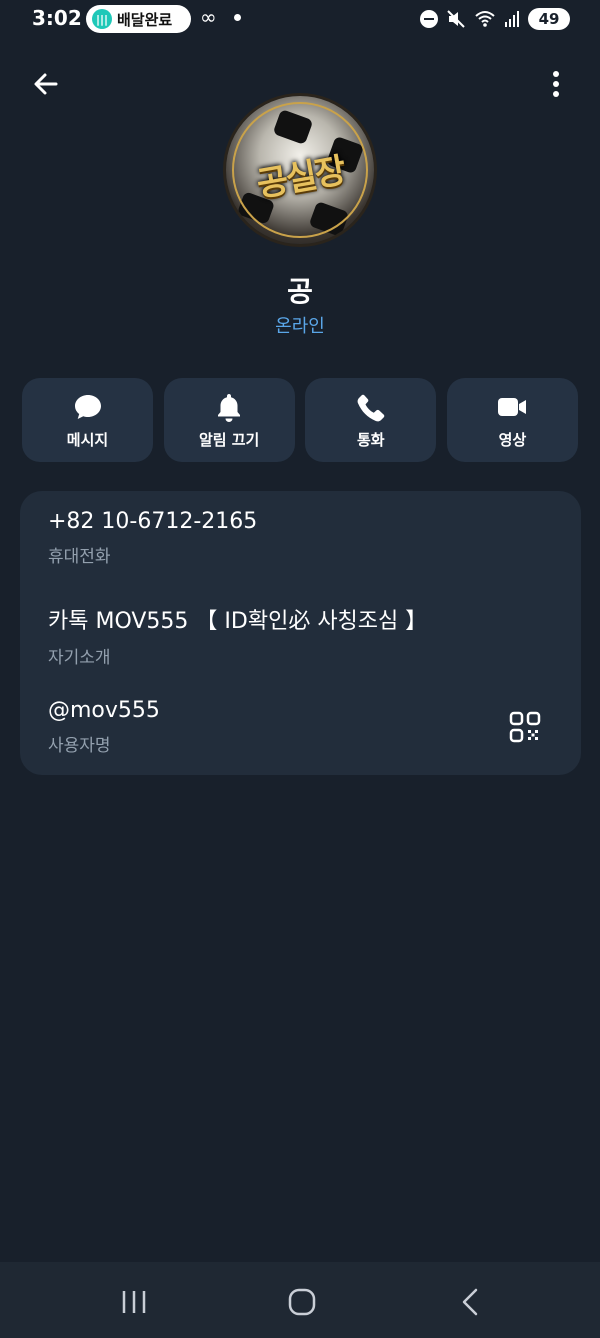  What do you see at coordinates (46, 84) in the screenshot?
I see `back-arrow-icon` at bounding box center [46, 84].